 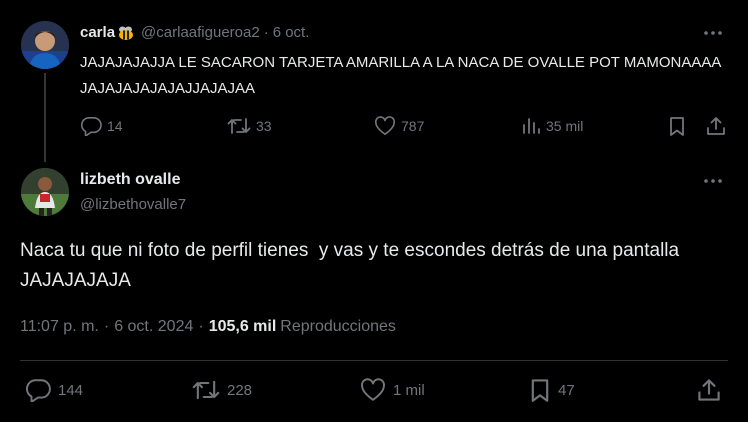 What do you see at coordinates (126, 33) in the screenshot?
I see `bee-icon` at bounding box center [126, 33].